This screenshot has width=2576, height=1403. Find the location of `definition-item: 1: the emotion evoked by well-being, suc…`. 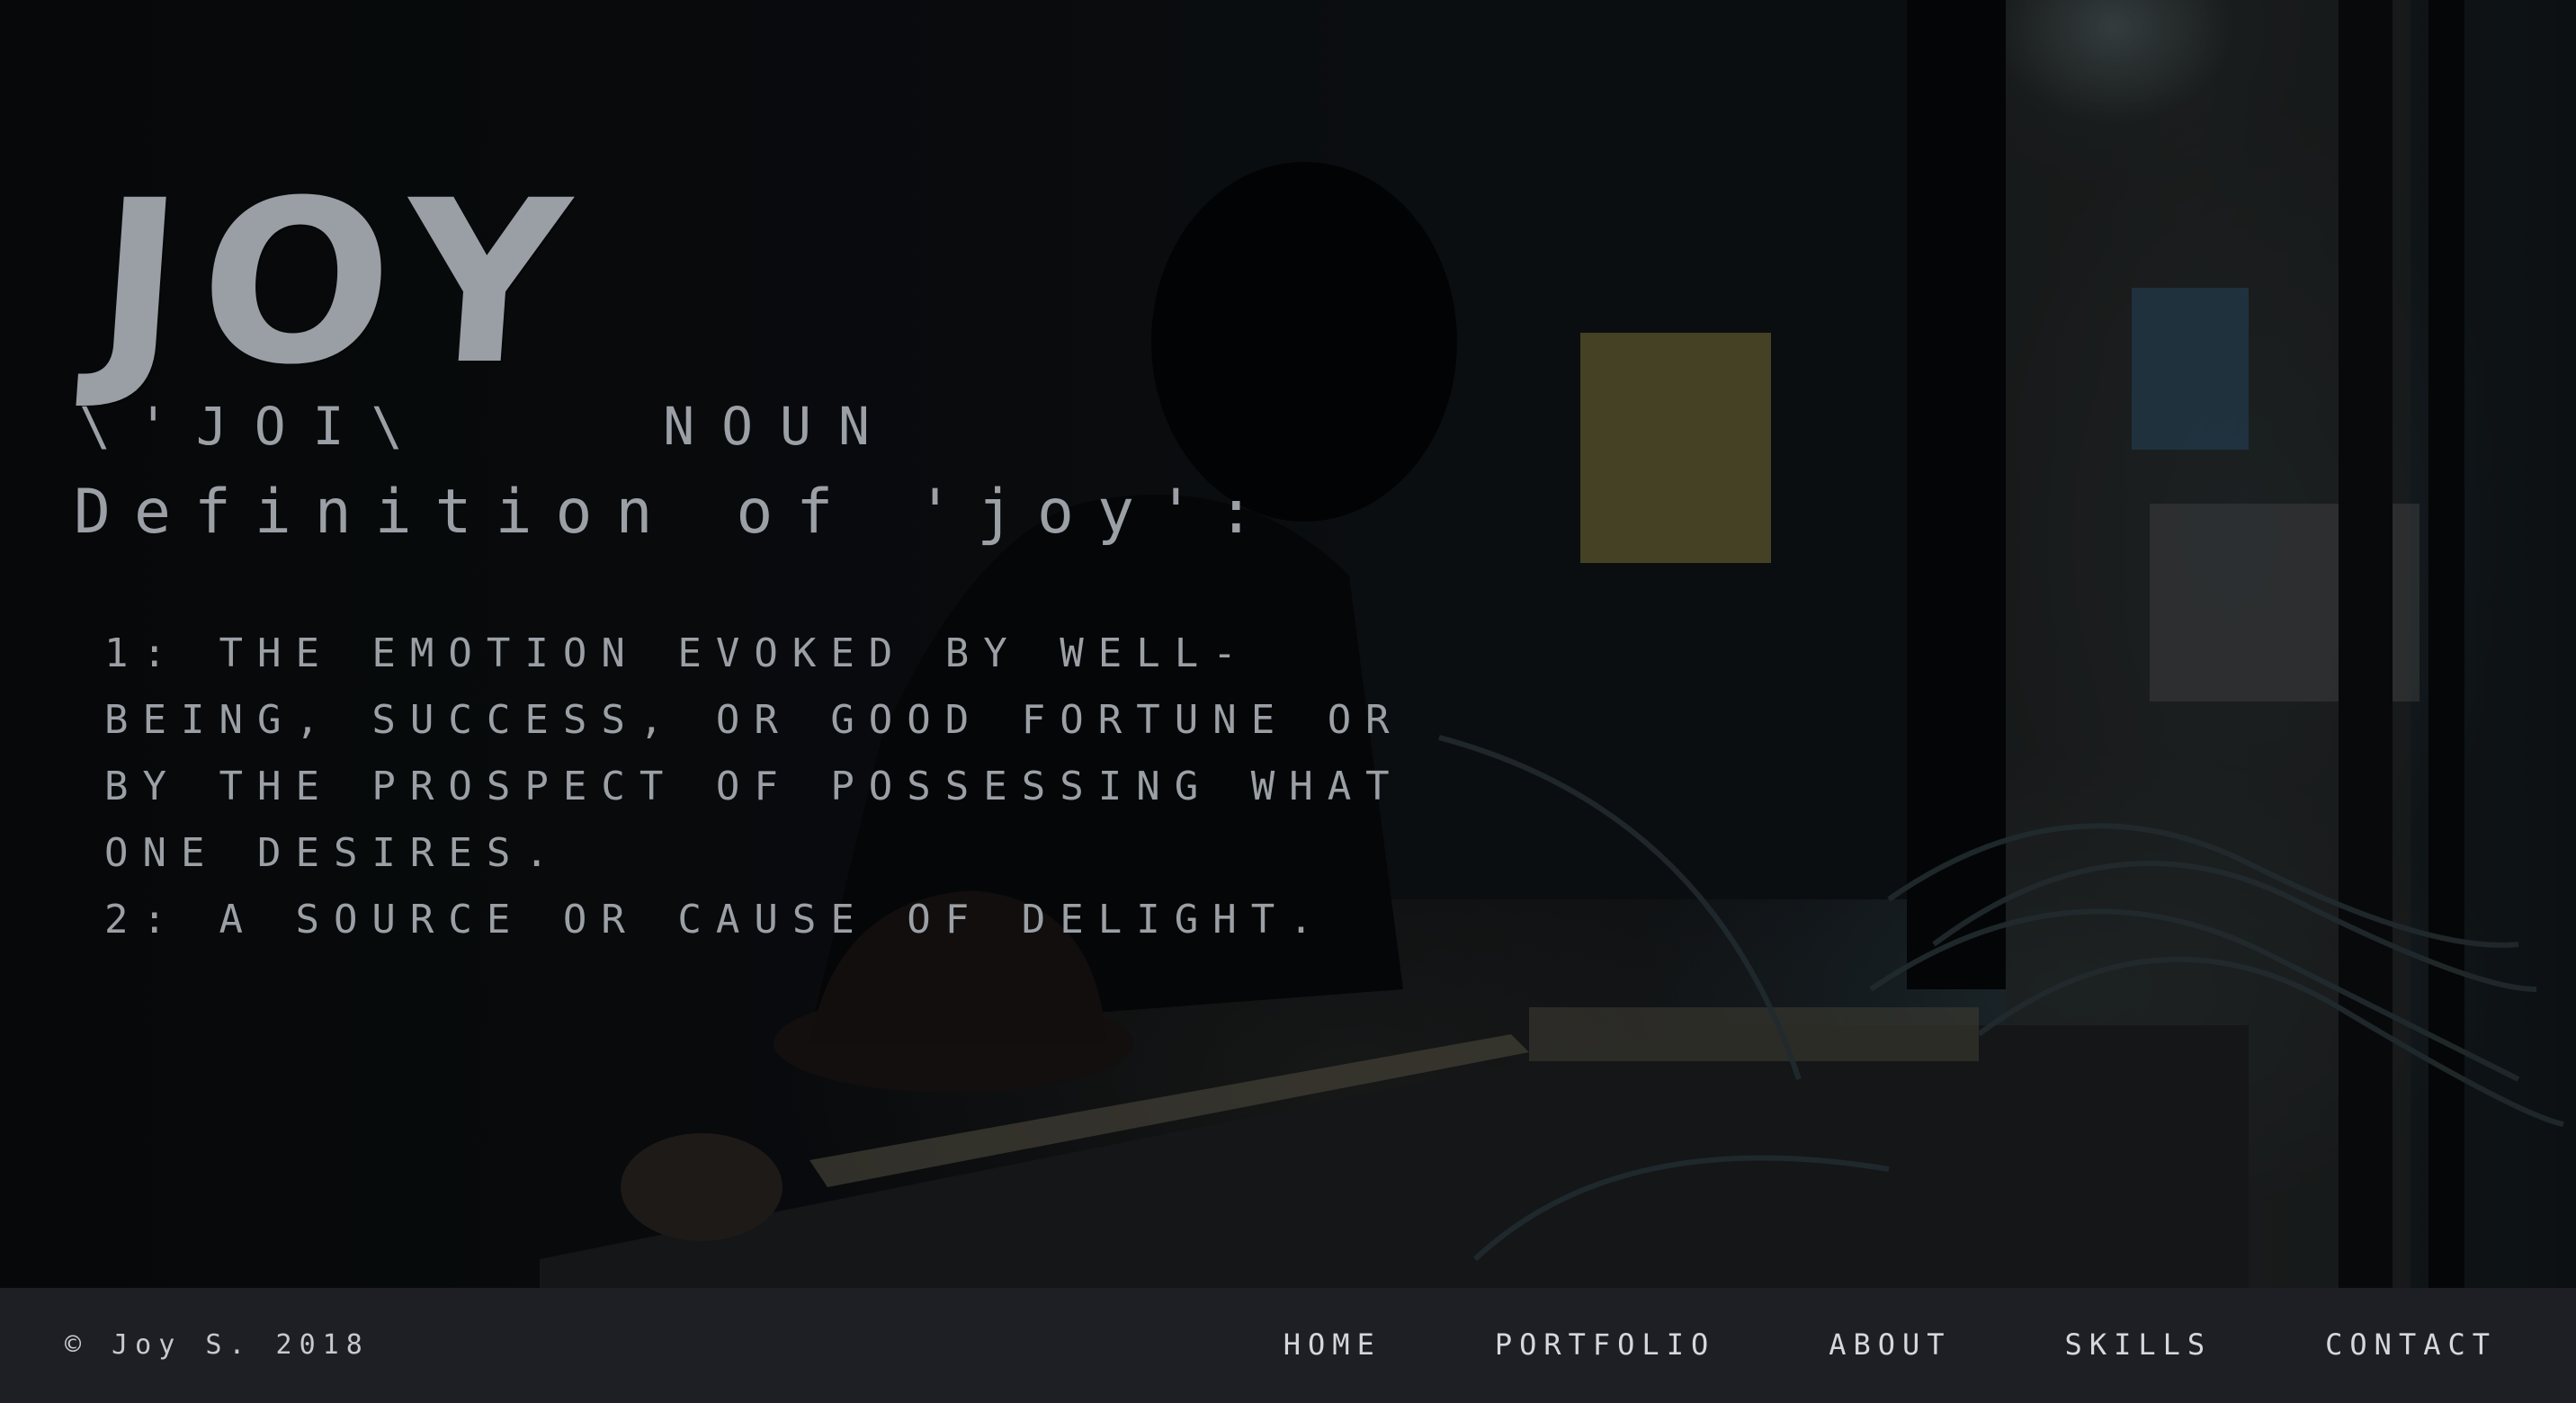

definition-item: 1: the emotion evoked by well-being, suc… is located at coordinates (754, 753).